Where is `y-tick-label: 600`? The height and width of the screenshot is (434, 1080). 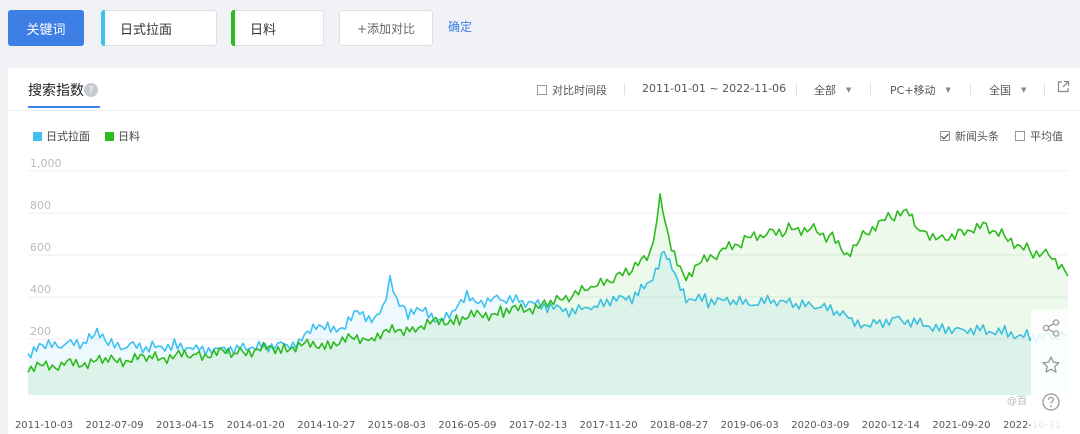 y-tick-label: 600 is located at coordinates (40, 247).